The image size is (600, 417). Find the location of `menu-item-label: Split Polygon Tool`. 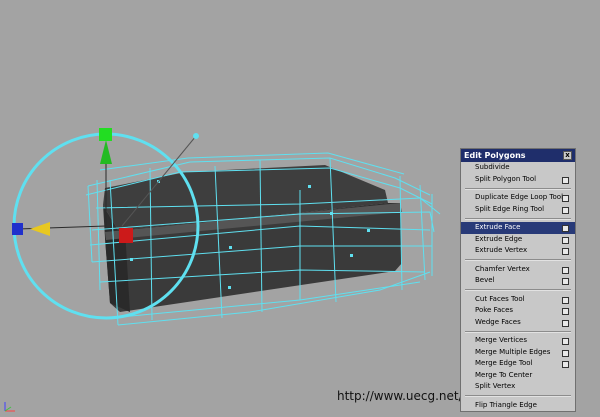

menu-item-label: Split Polygon Tool is located at coordinates (506, 178).